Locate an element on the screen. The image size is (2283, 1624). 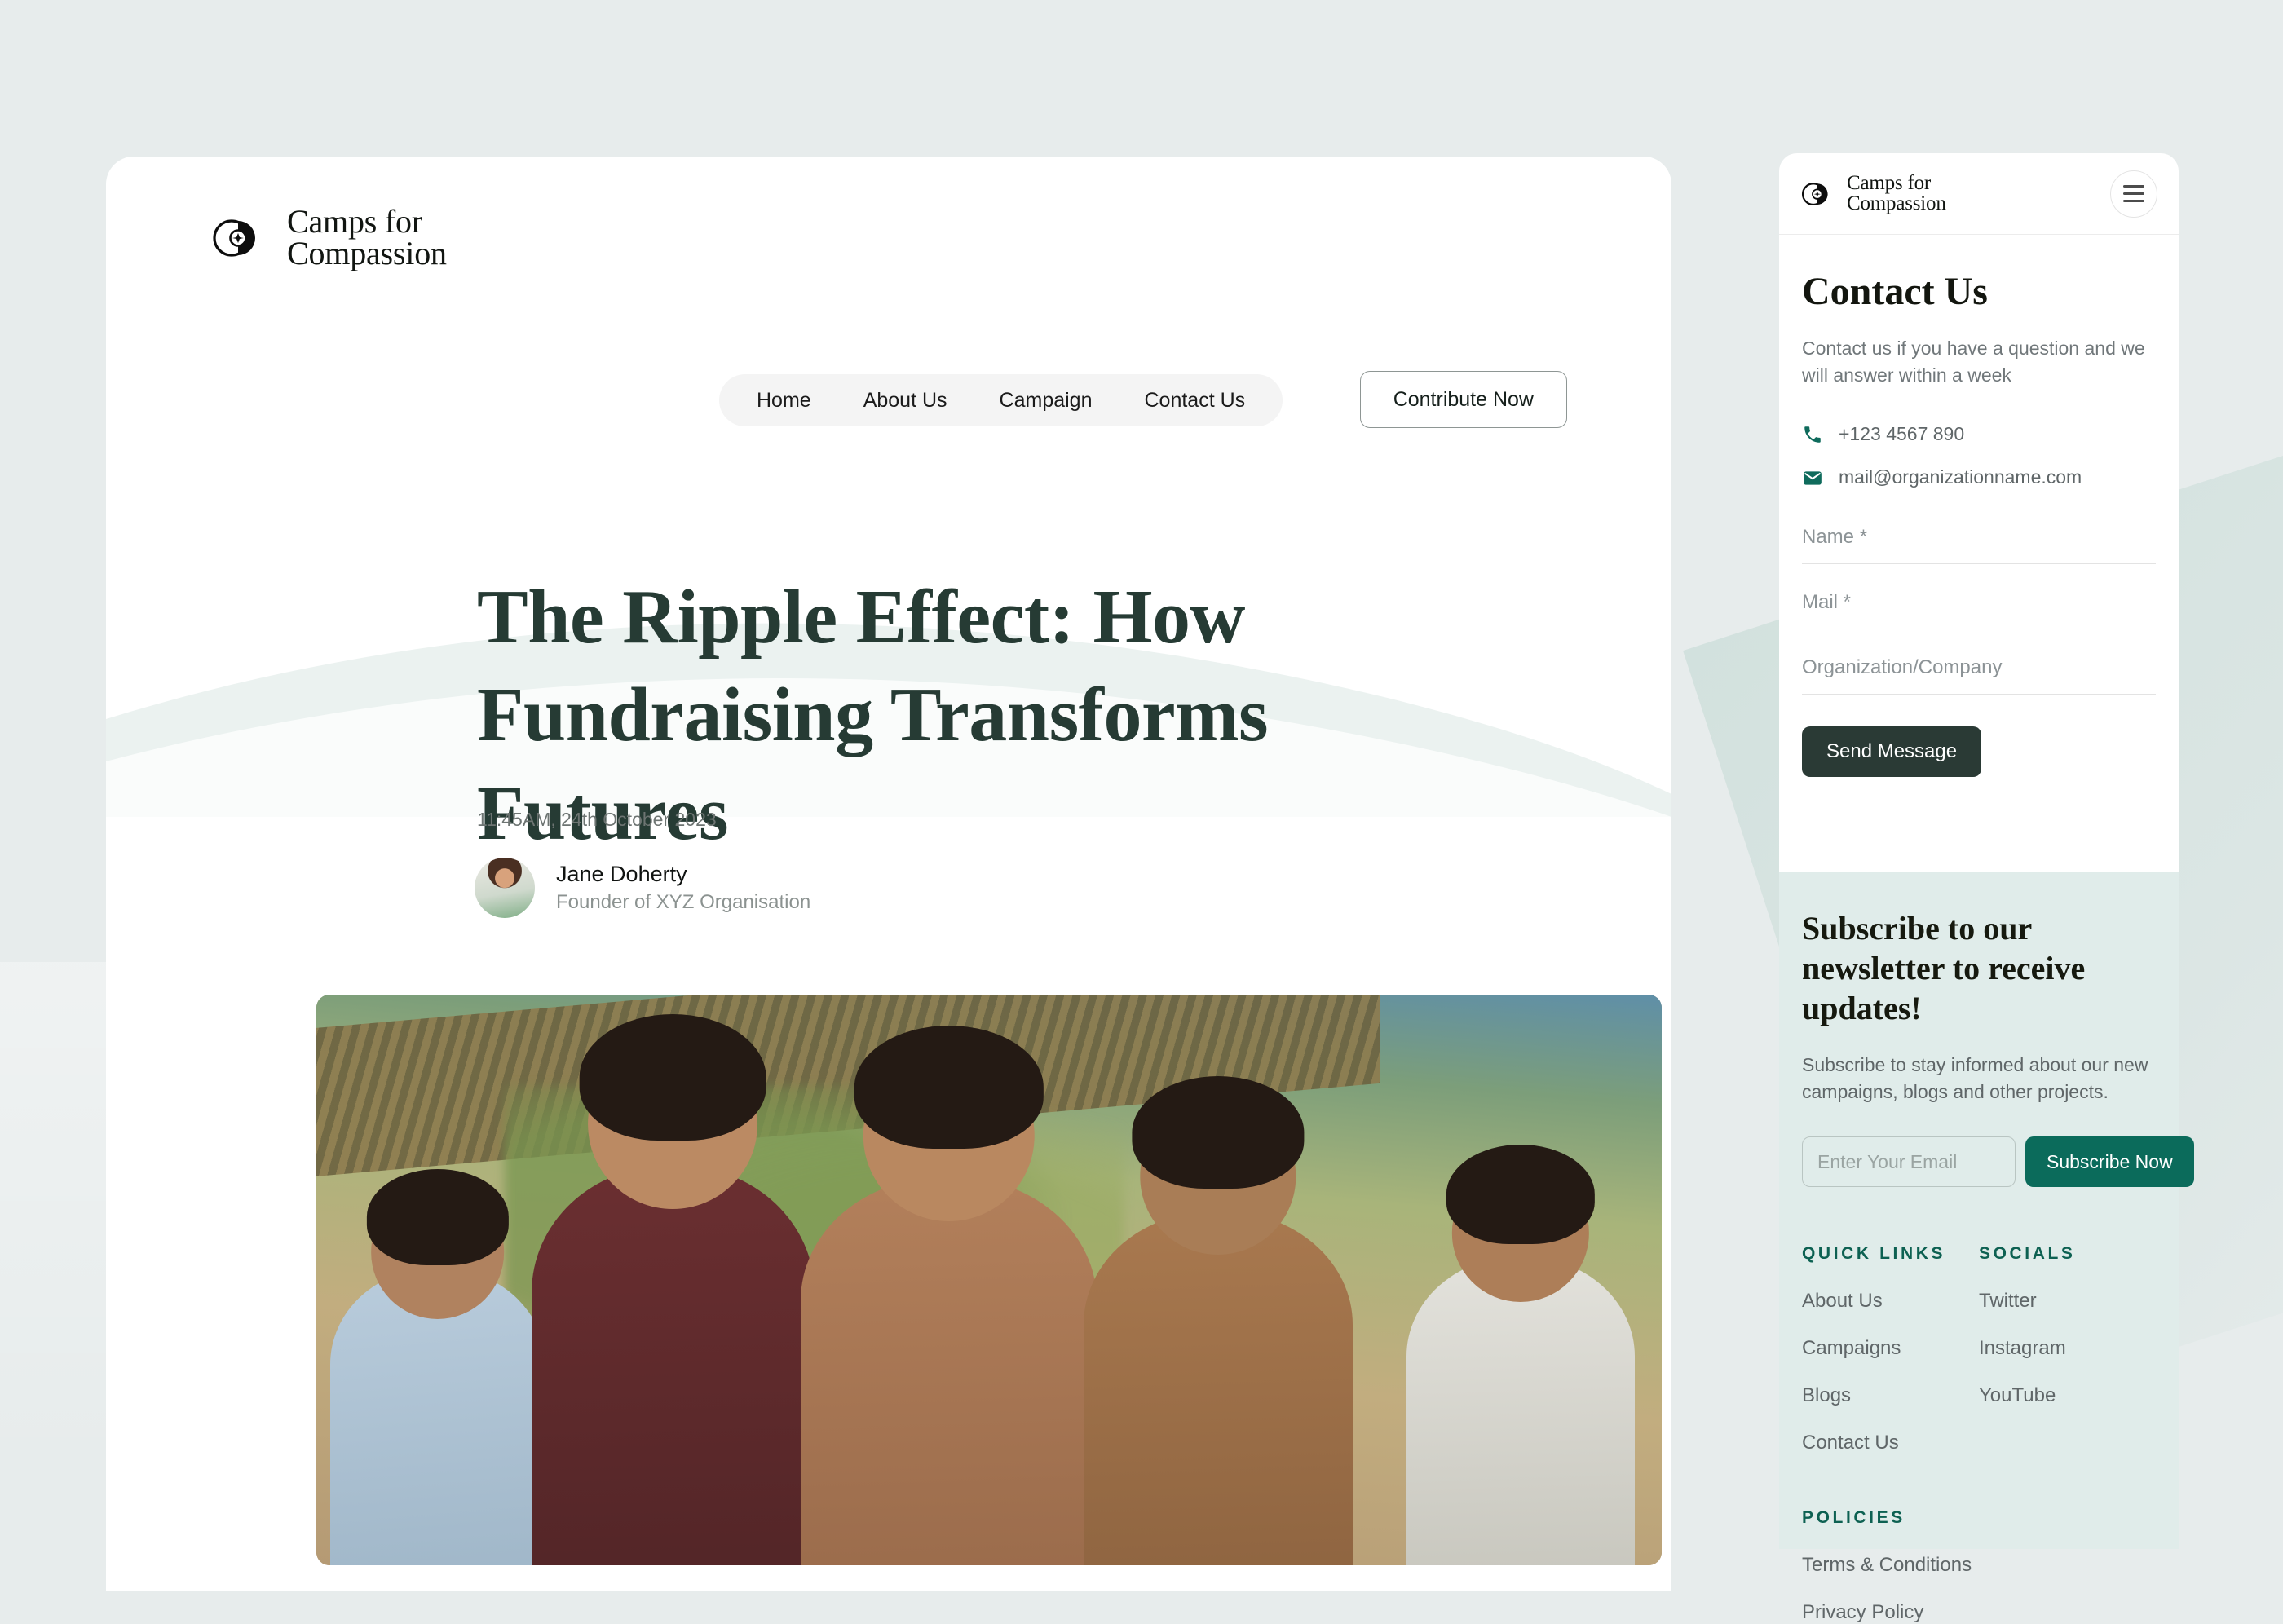
sidebar-header: Camps for Compassion is located at coordinates (1979, 194).